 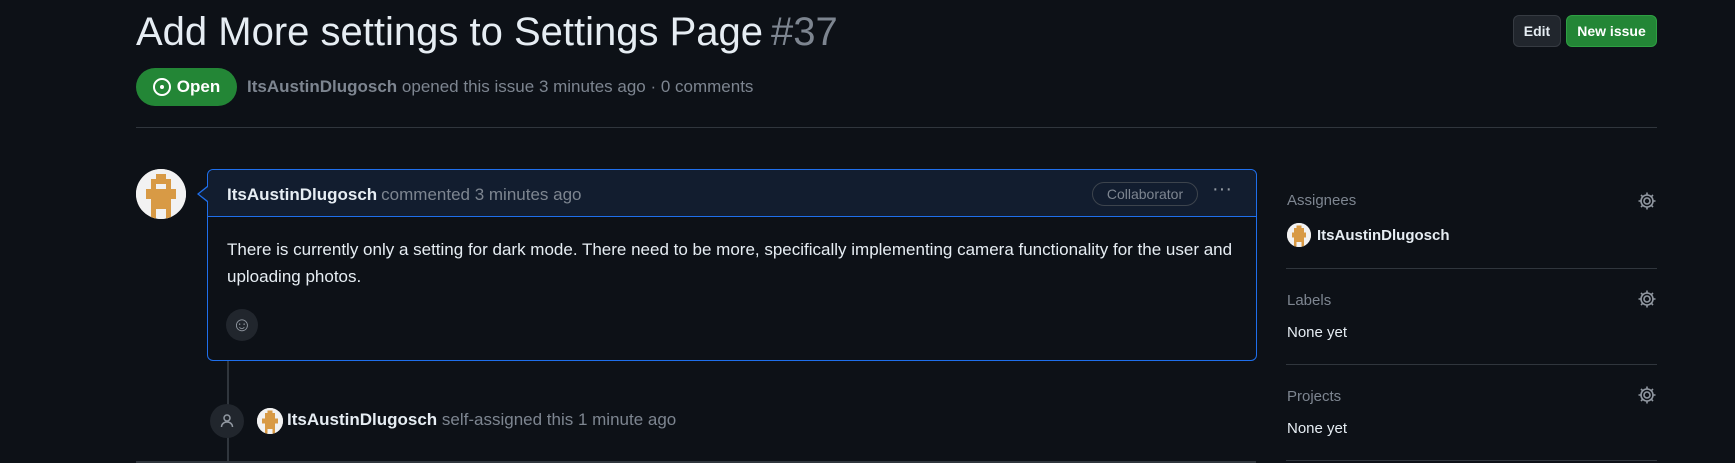 I want to click on person-icon, so click(x=227, y=421).